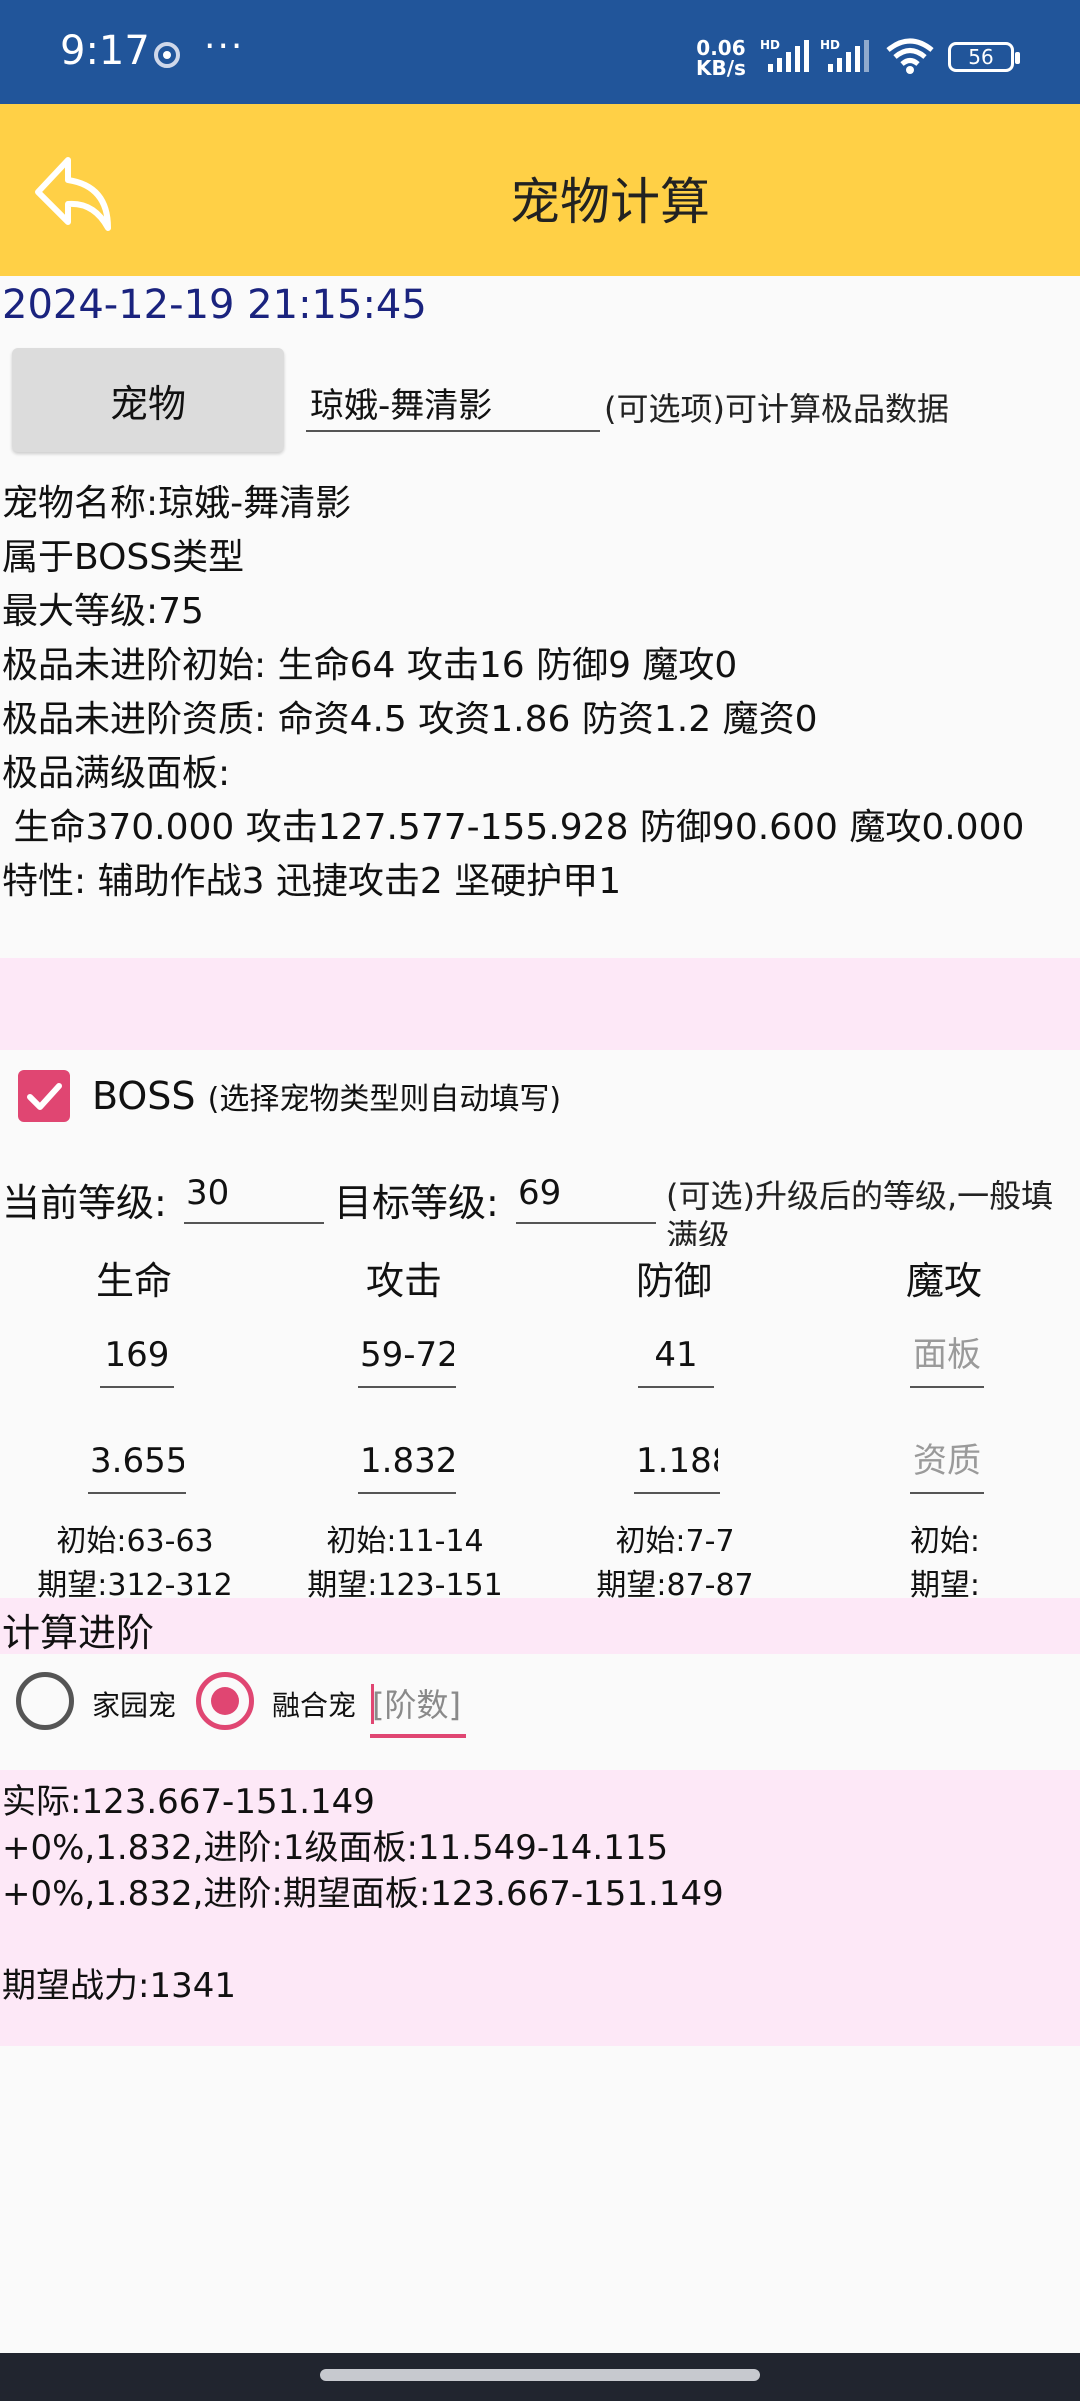 The width and height of the screenshot is (1080, 2401). Describe the element at coordinates (540, 52) in the screenshot. I see `status-bar: 9:17 ··· 0.06 KB/s HD HD 56` at that location.